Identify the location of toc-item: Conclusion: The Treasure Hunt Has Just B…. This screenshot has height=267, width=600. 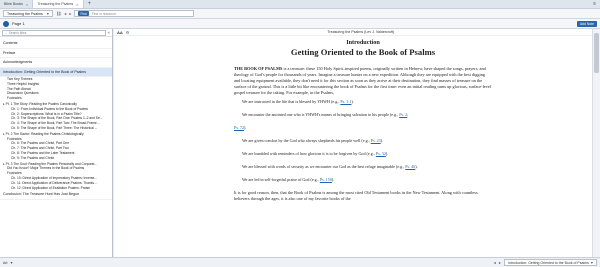
(56, 195).